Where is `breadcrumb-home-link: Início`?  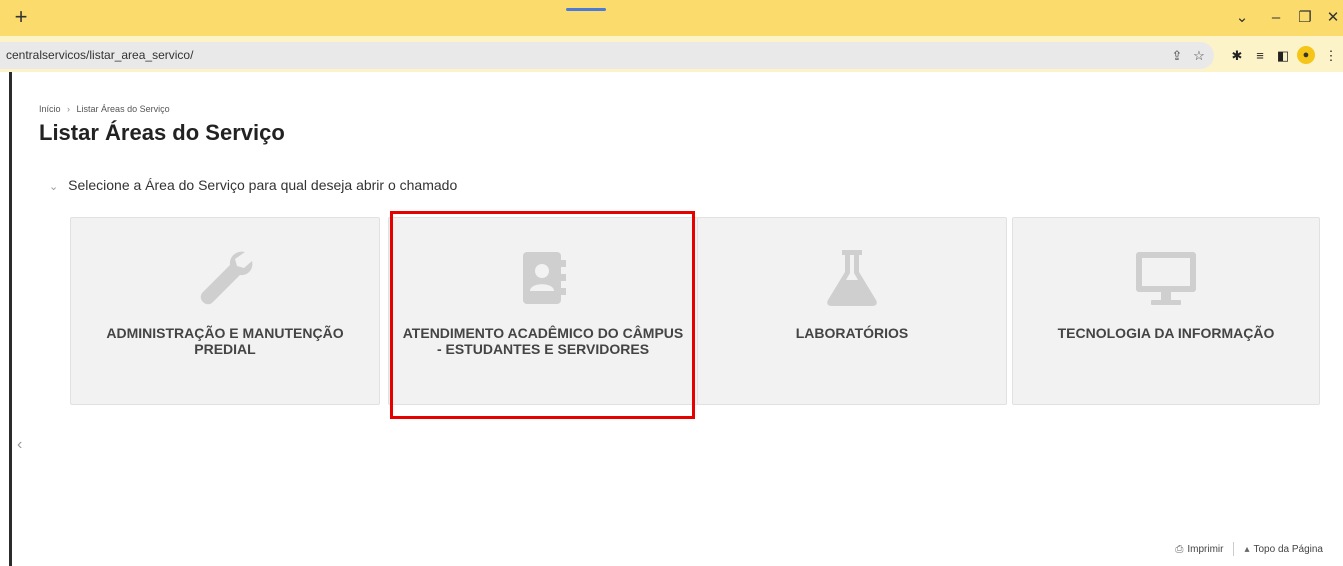
breadcrumb-home-link: Início is located at coordinates (50, 109).